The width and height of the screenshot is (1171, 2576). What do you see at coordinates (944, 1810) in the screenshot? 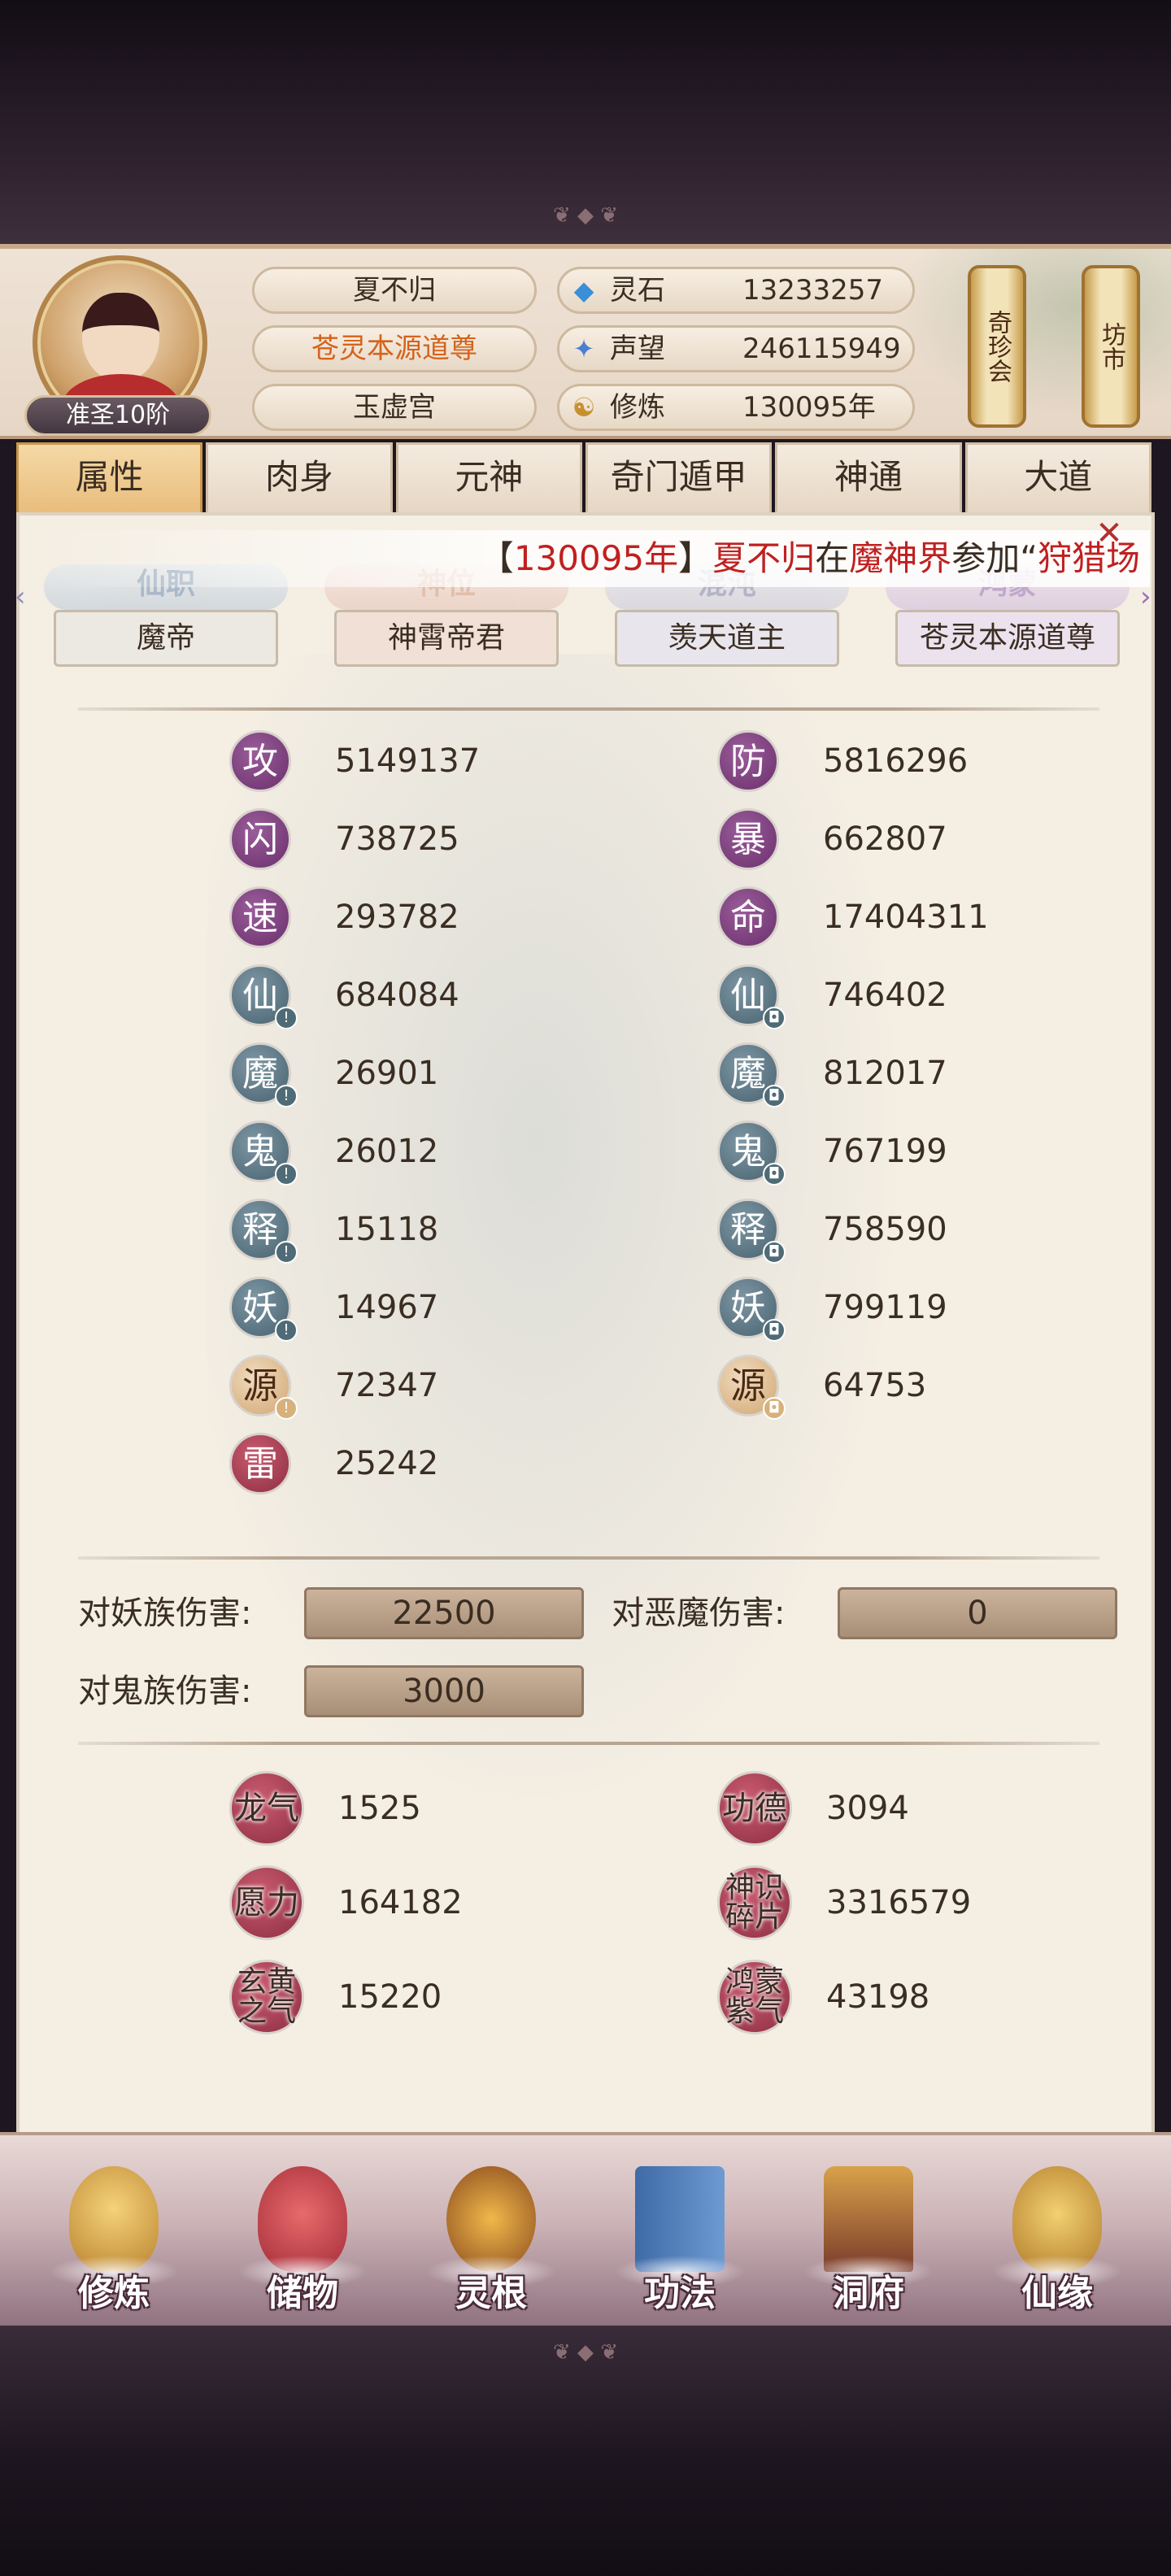
I see `extra-merit: 功德 3094` at bounding box center [944, 1810].